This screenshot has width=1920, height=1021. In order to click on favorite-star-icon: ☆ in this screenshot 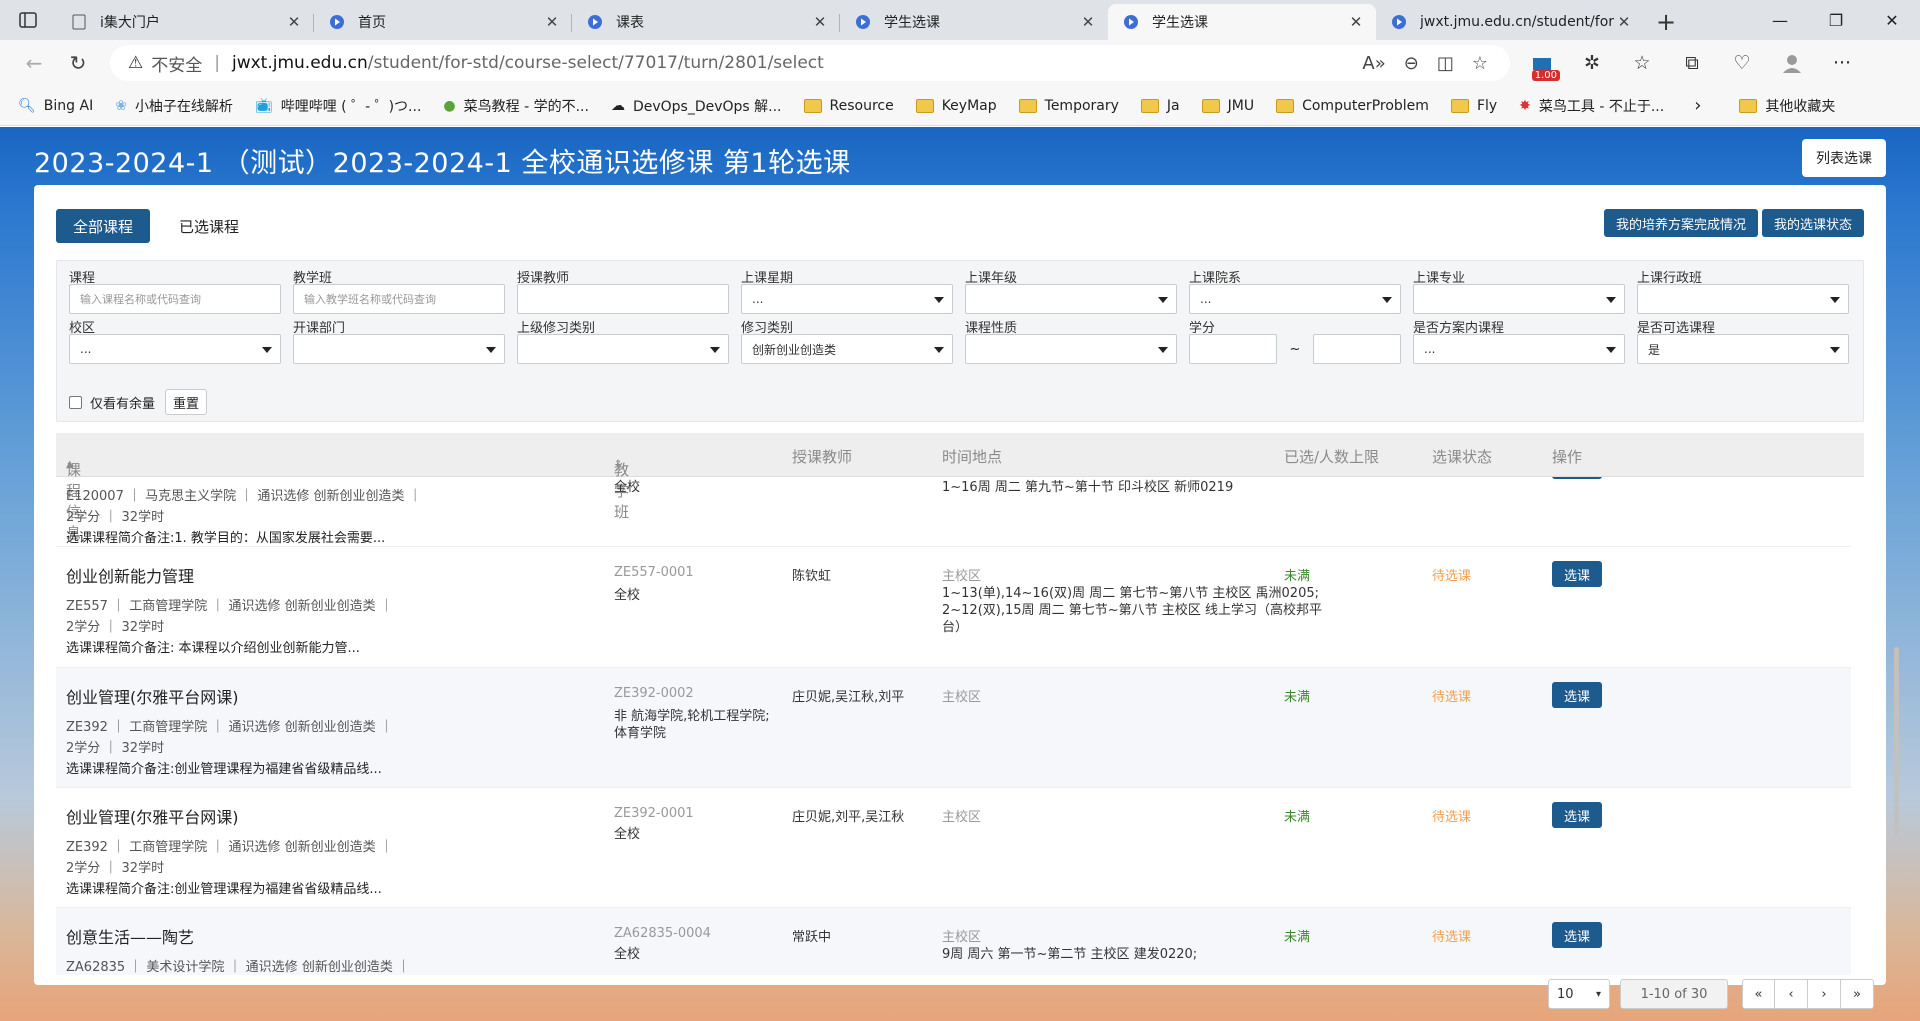, I will do `click(1480, 63)`.